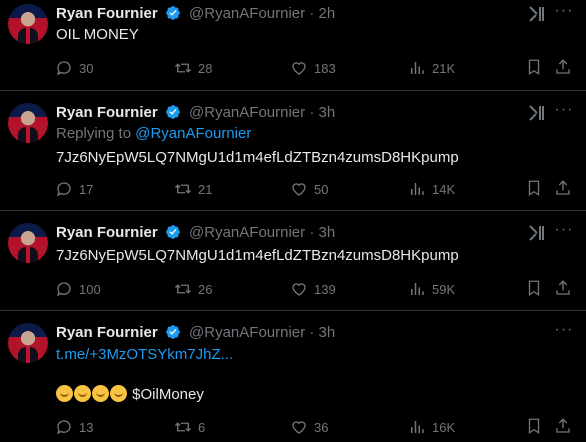  What do you see at coordinates (97, 34) in the screenshot?
I see `tweet-text: OIL MONEY` at bounding box center [97, 34].